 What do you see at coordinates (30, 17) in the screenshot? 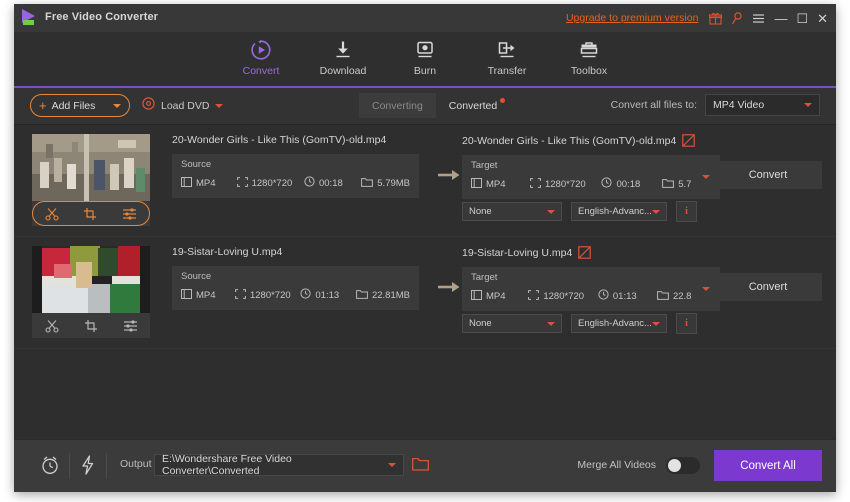
I see `app-logo-icon` at bounding box center [30, 17].